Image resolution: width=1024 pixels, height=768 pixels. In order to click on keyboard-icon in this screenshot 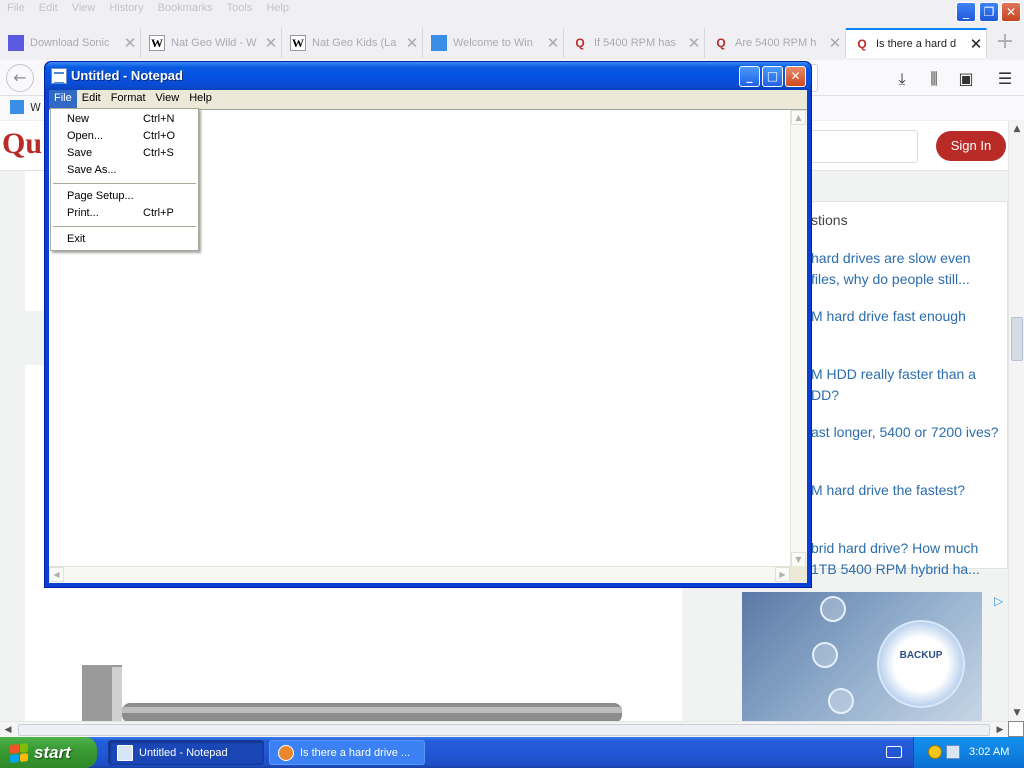, I will do `click(894, 752)`.